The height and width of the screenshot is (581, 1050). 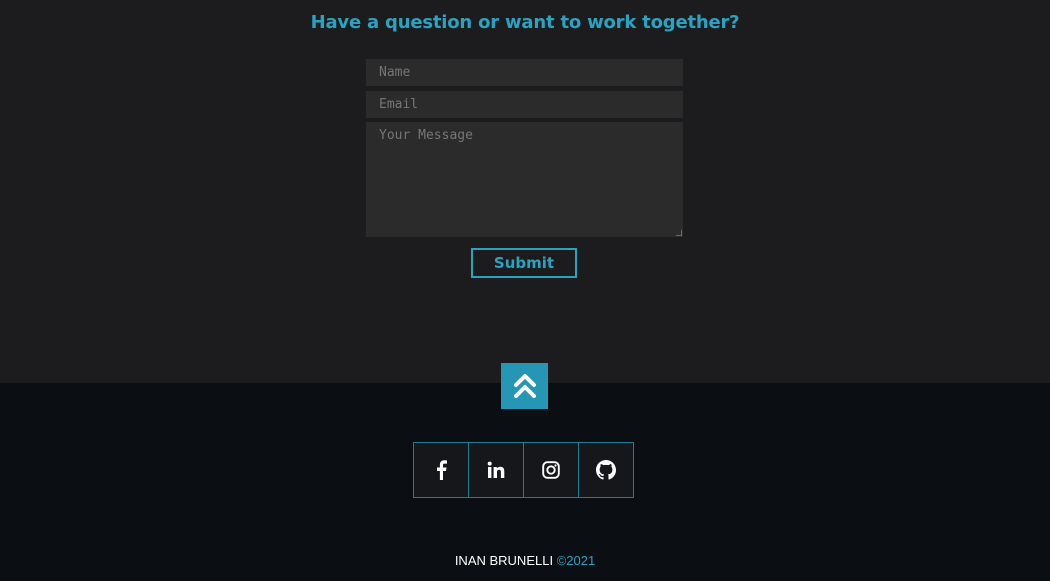 I want to click on social-links, so click(x=523, y=470).